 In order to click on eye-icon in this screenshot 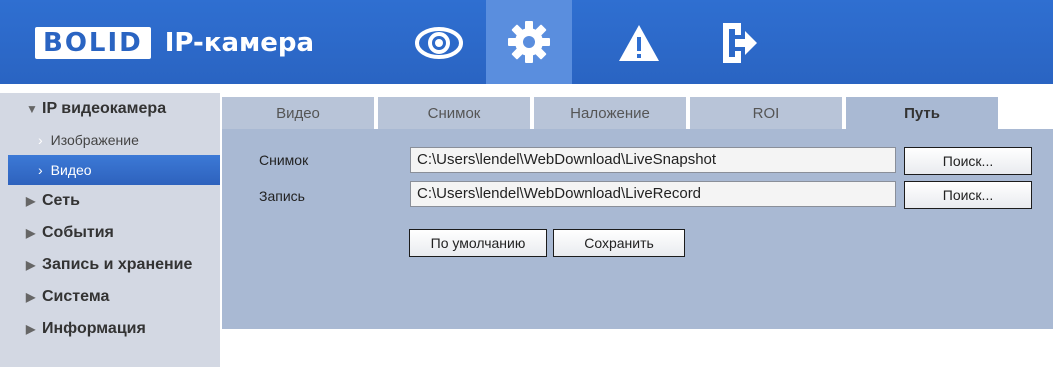, I will do `click(439, 43)`.